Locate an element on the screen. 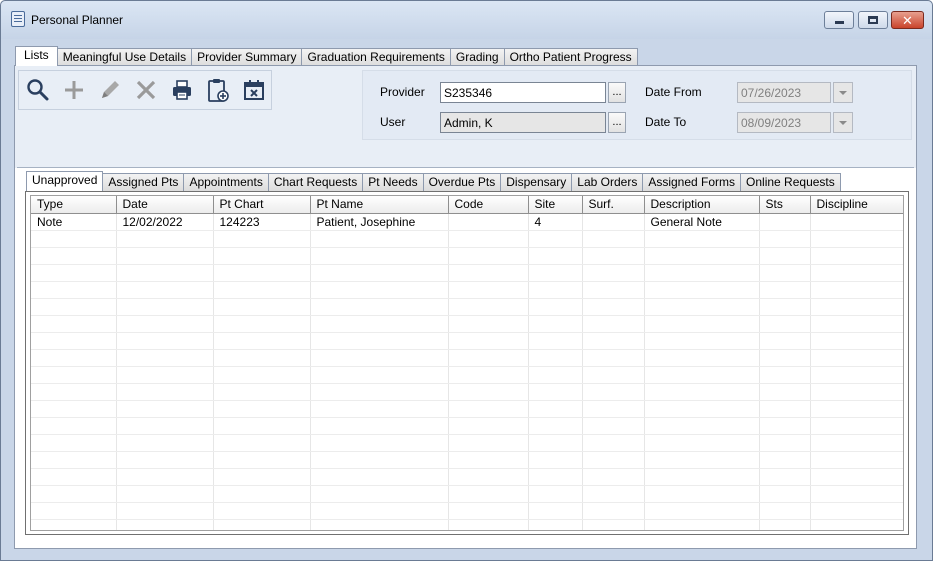 The width and height of the screenshot is (933, 561). minimize-icon is located at coordinates (839, 22).